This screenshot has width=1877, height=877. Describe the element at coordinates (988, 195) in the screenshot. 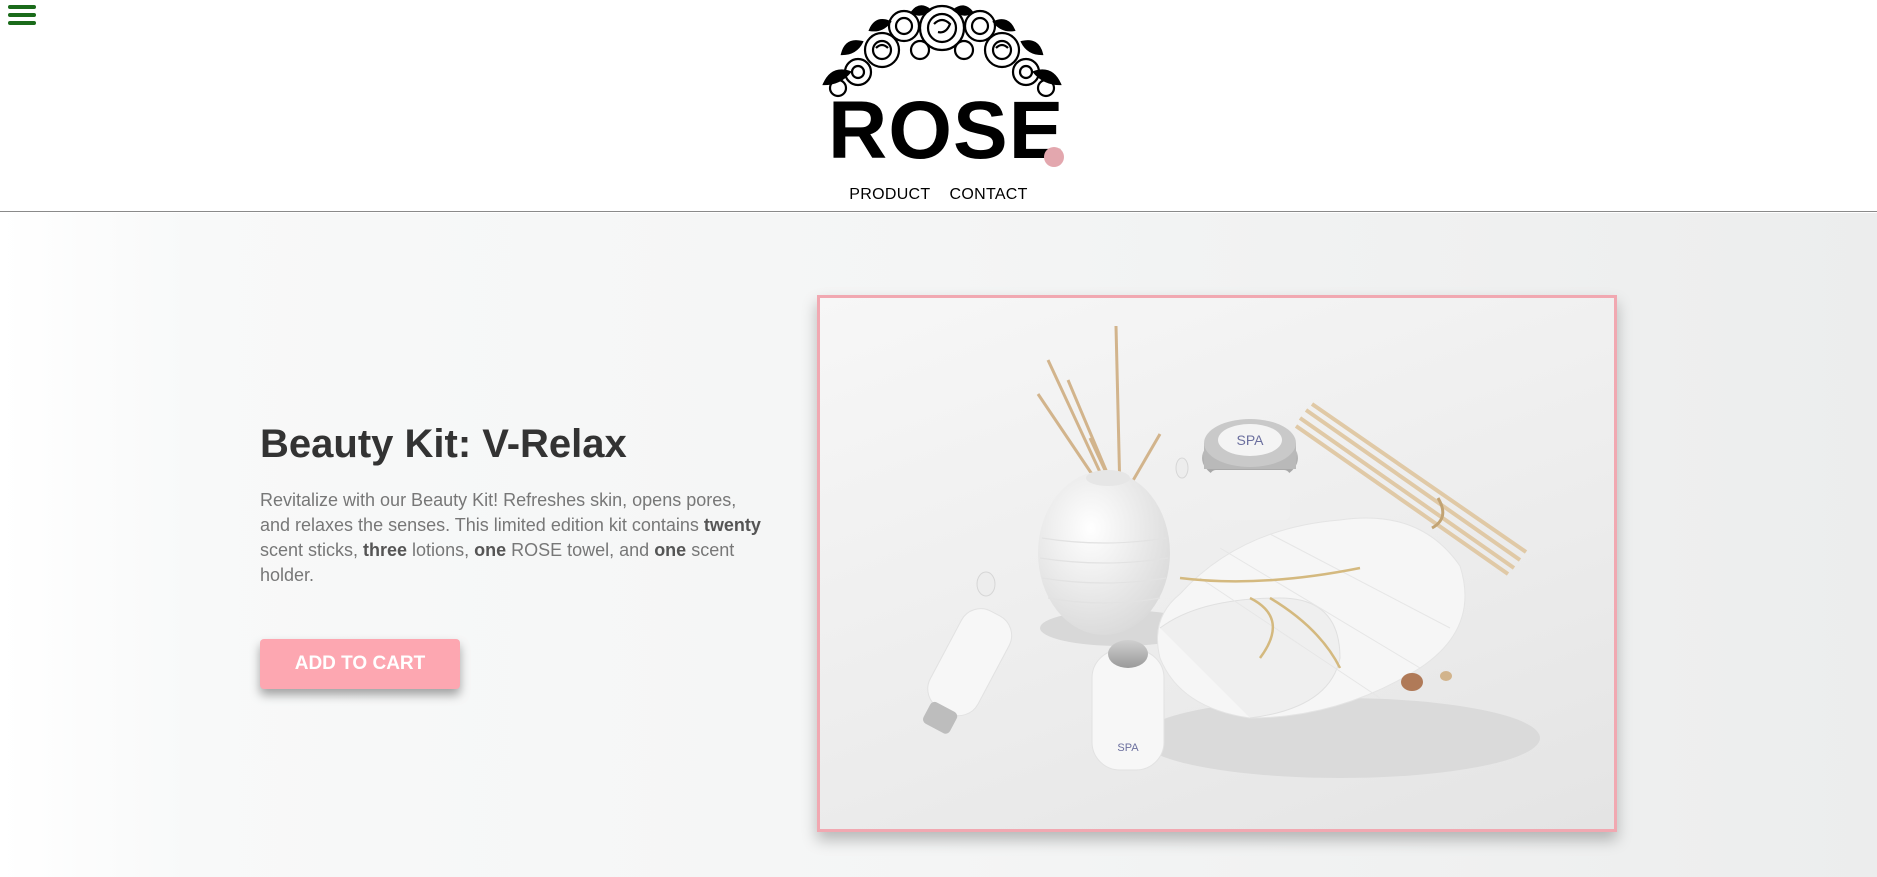

I see `nav-contact-link: CONTACT` at that location.